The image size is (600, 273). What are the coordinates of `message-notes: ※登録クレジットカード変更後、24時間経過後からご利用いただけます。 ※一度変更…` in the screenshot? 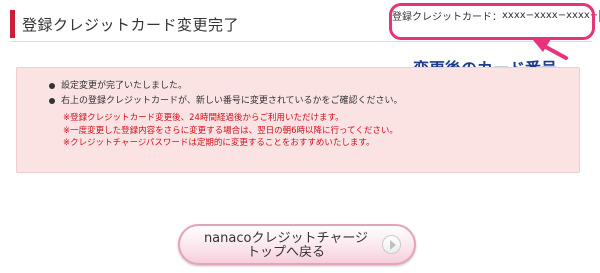 It's located at (230, 131).